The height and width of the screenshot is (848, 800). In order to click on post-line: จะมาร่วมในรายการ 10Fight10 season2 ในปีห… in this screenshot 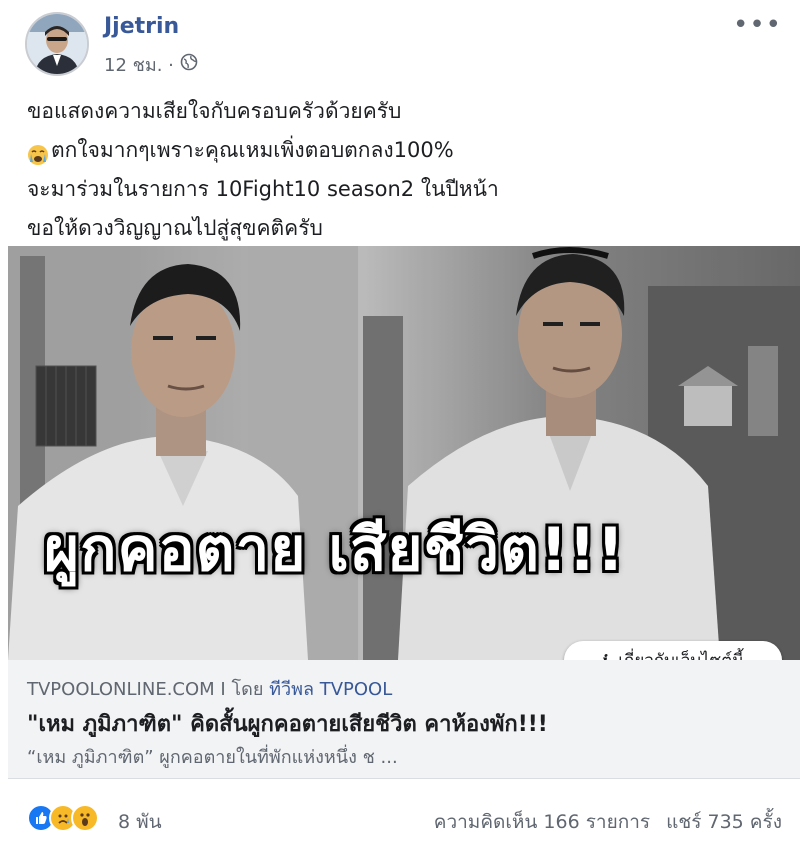, I will do `click(263, 189)`.